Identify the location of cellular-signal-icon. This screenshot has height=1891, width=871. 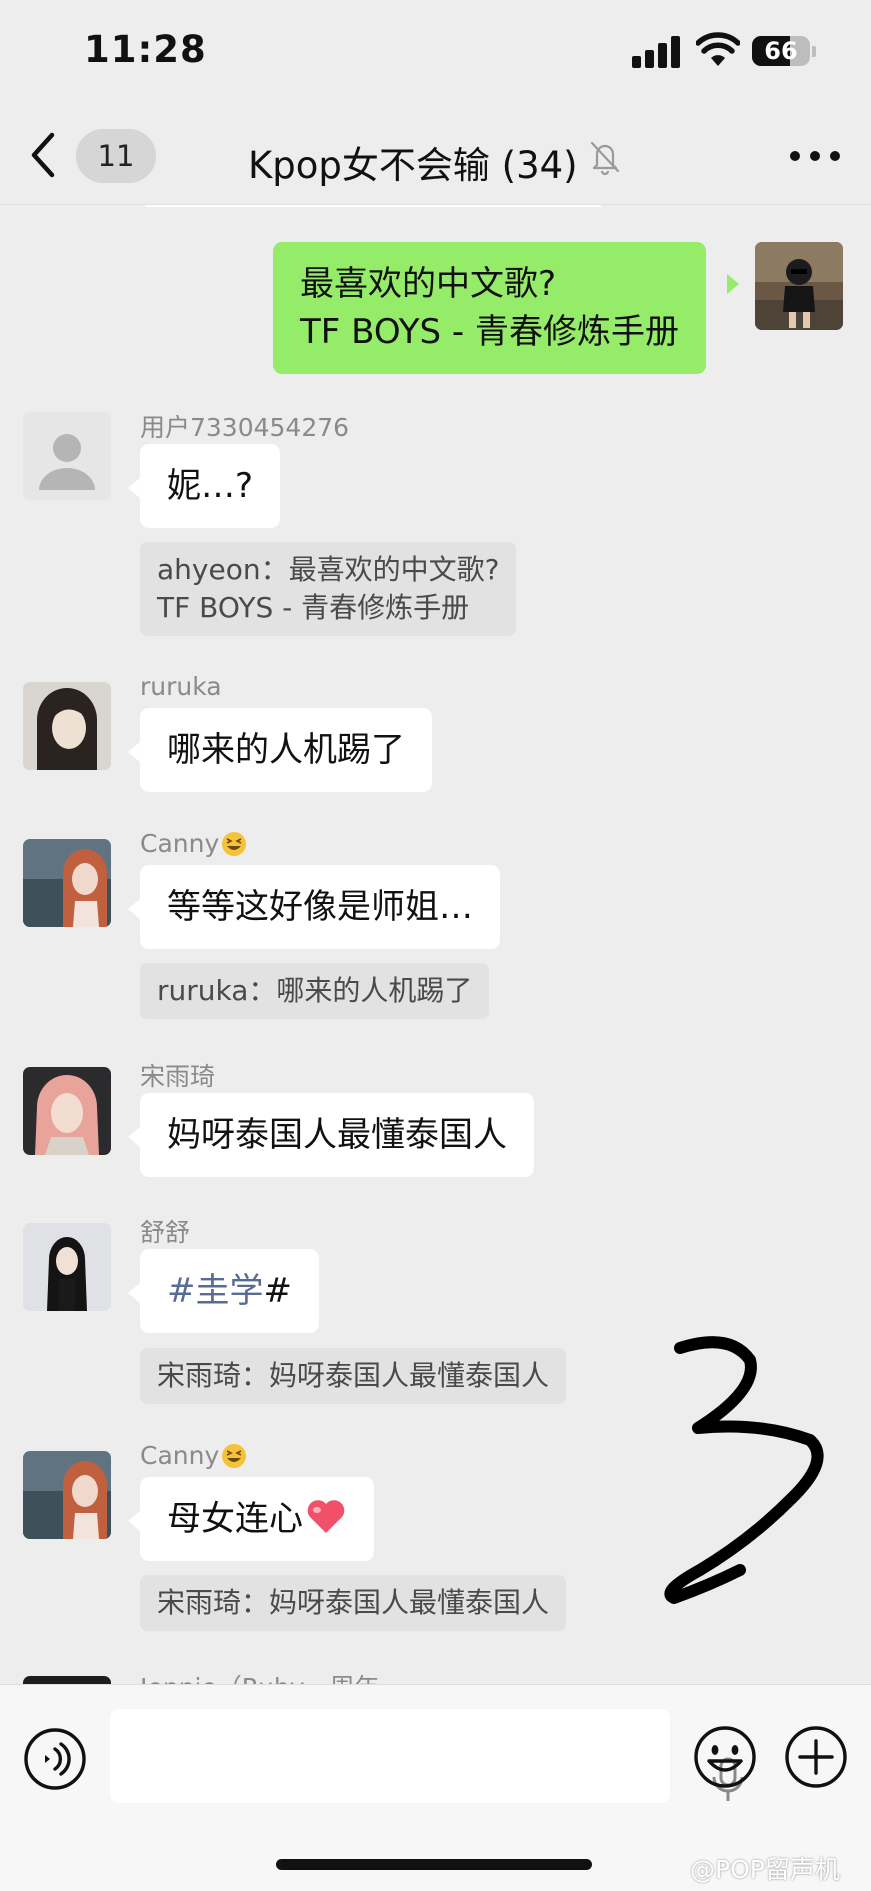
(656, 52).